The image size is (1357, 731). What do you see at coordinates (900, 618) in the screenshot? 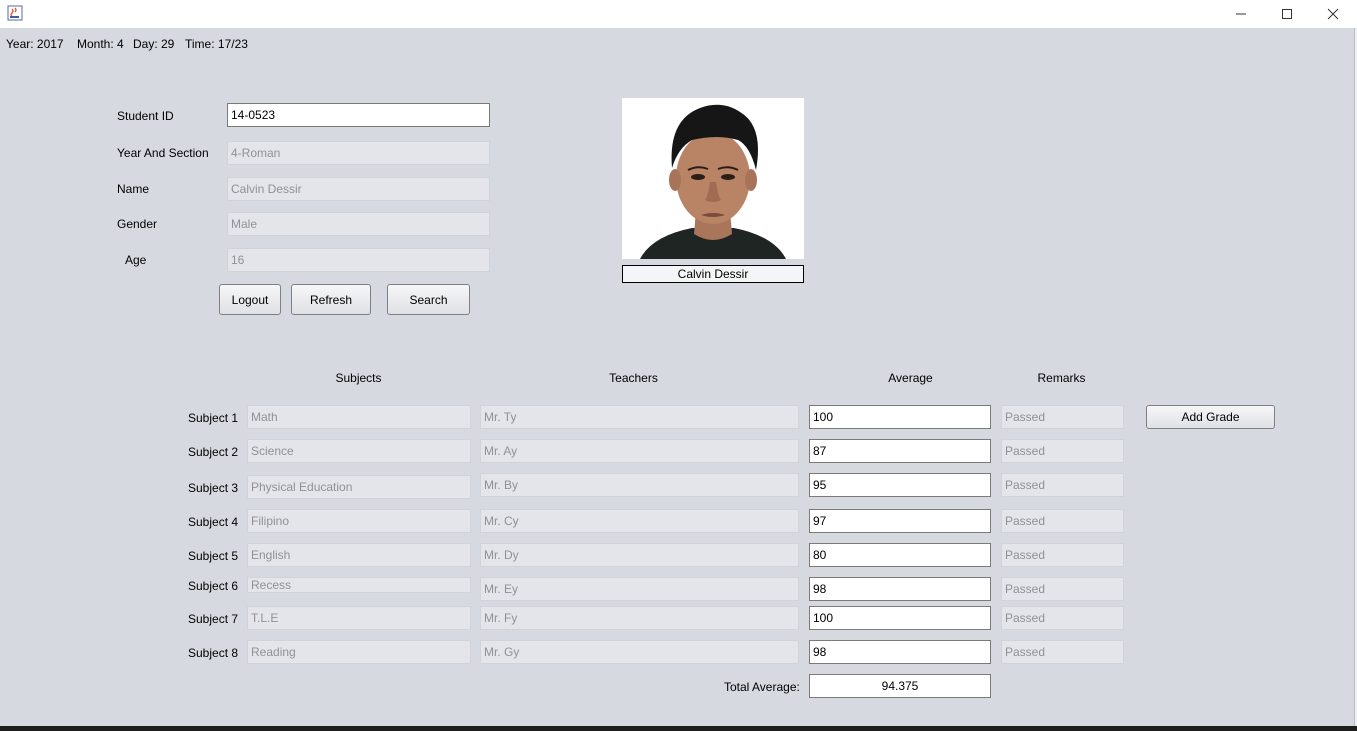
I see `subject-7-average-input: 100` at bounding box center [900, 618].